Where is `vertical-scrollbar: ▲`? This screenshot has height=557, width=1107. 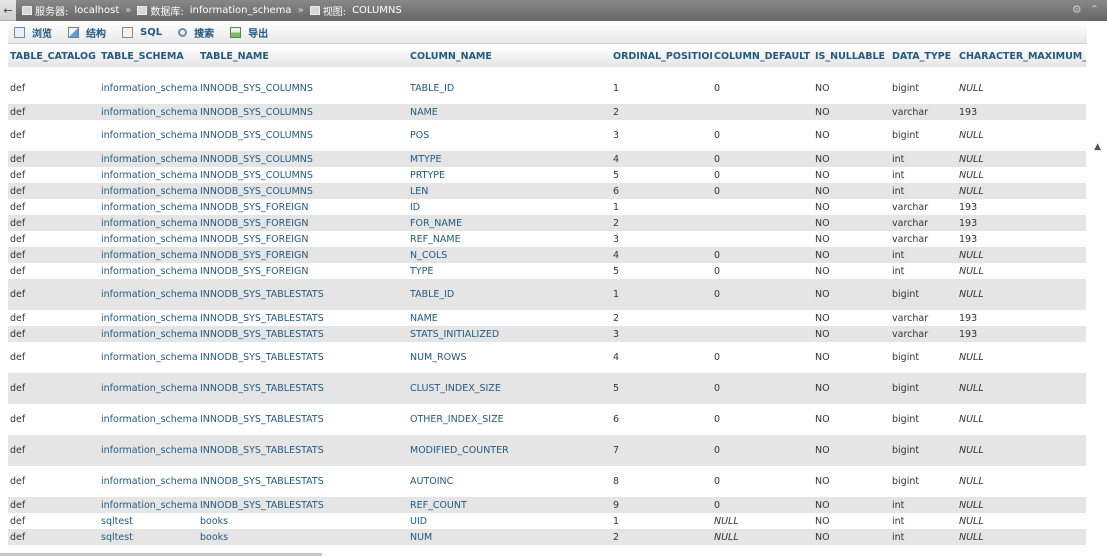
vertical-scrollbar: ▲ is located at coordinates (1097, 289).